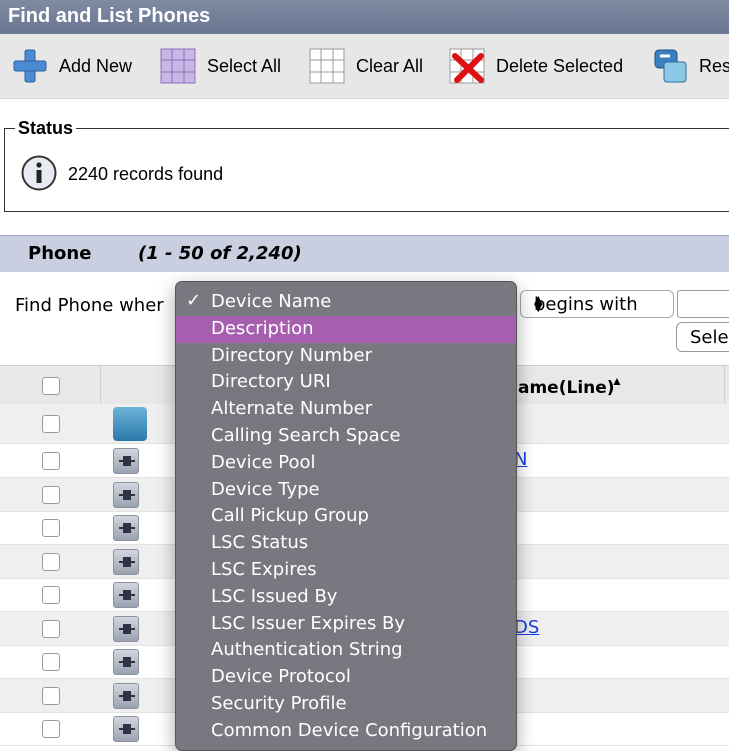 The height and width of the screenshot is (751, 729). Describe the element at coordinates (670, 66) in the screenshot. I see `reset-icon` at that location.